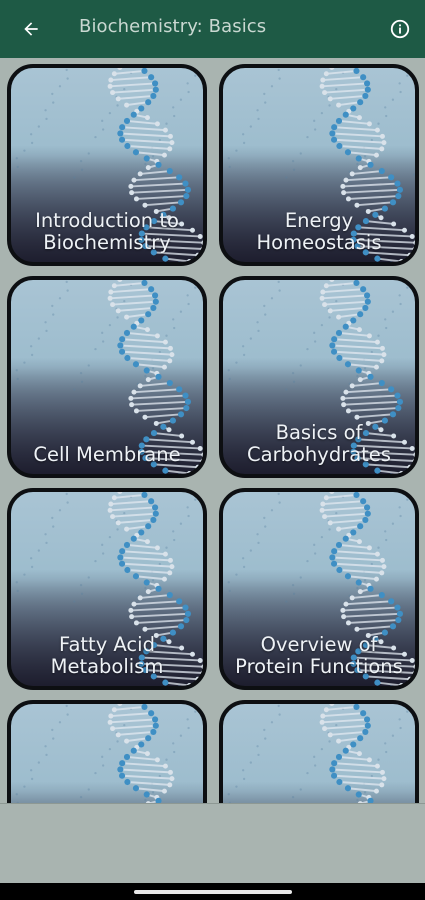  Describe the element at coordinates (107, 377) in the screenshot. I see `topic-card: Cell Membrane` at that location.